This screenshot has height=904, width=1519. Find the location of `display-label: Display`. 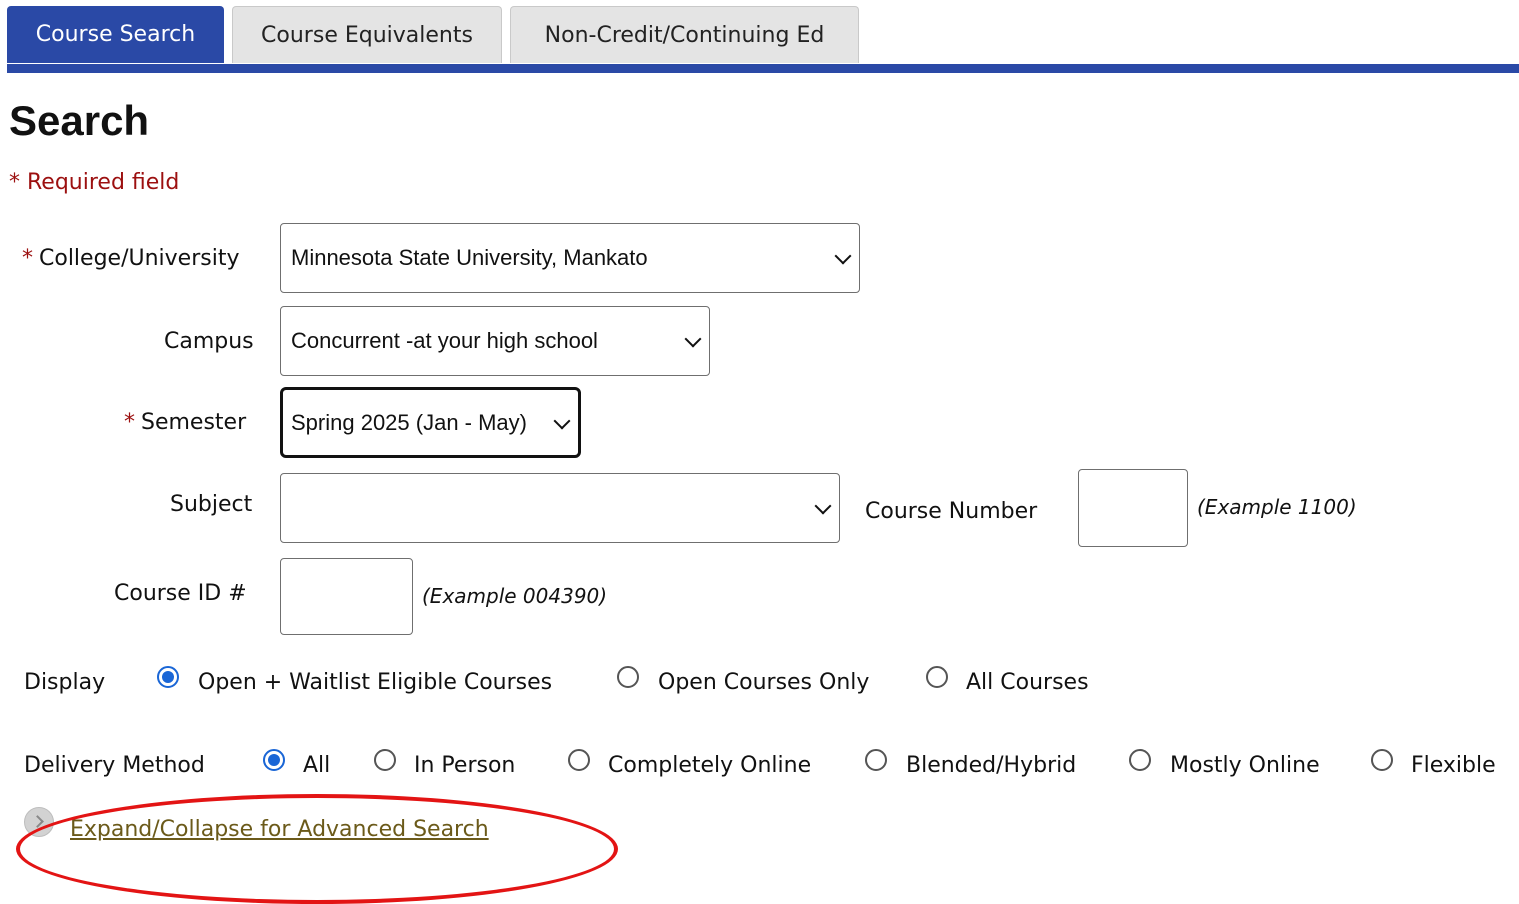

display-label: Display is located at coordinates (65, 682).